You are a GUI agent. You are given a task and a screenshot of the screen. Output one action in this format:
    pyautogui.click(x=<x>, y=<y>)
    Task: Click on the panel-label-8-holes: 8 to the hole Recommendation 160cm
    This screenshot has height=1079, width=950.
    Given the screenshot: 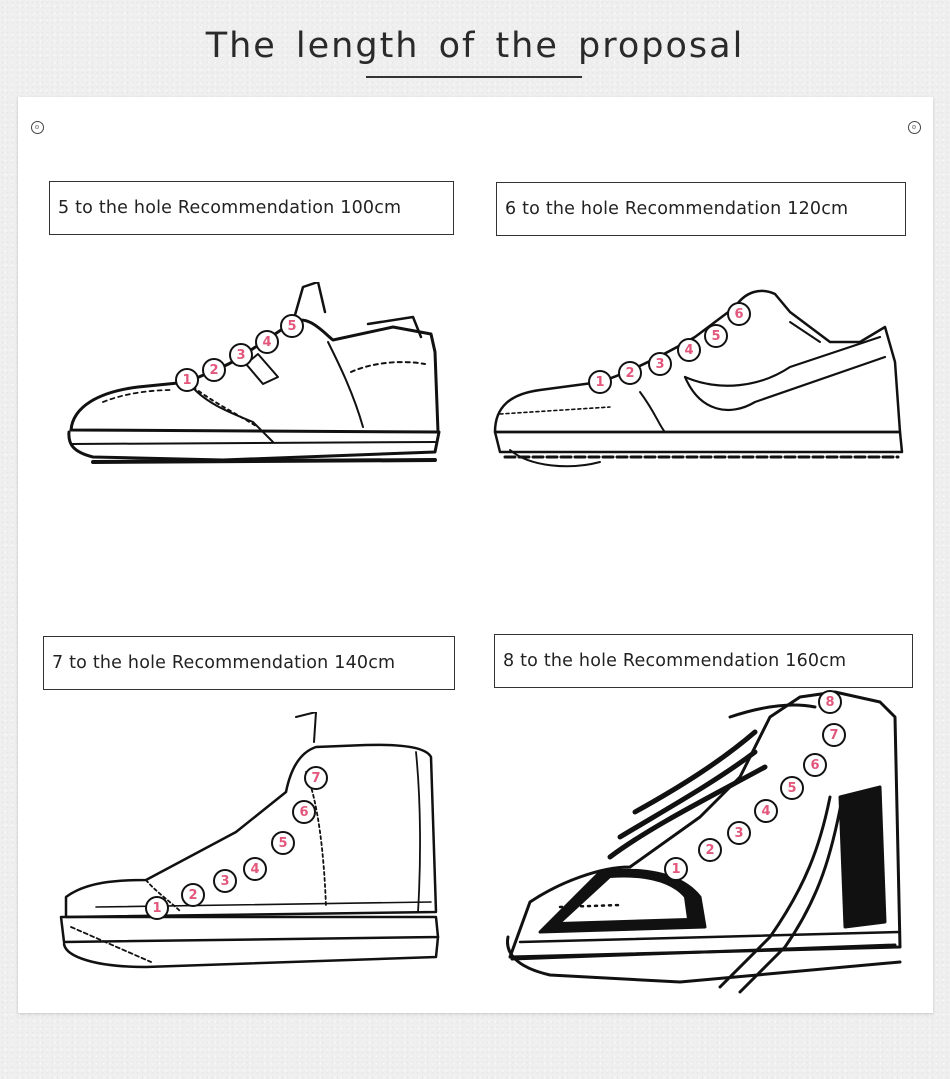 What is the action you would take?
    pyautogui.click(x=703, y=661)
    